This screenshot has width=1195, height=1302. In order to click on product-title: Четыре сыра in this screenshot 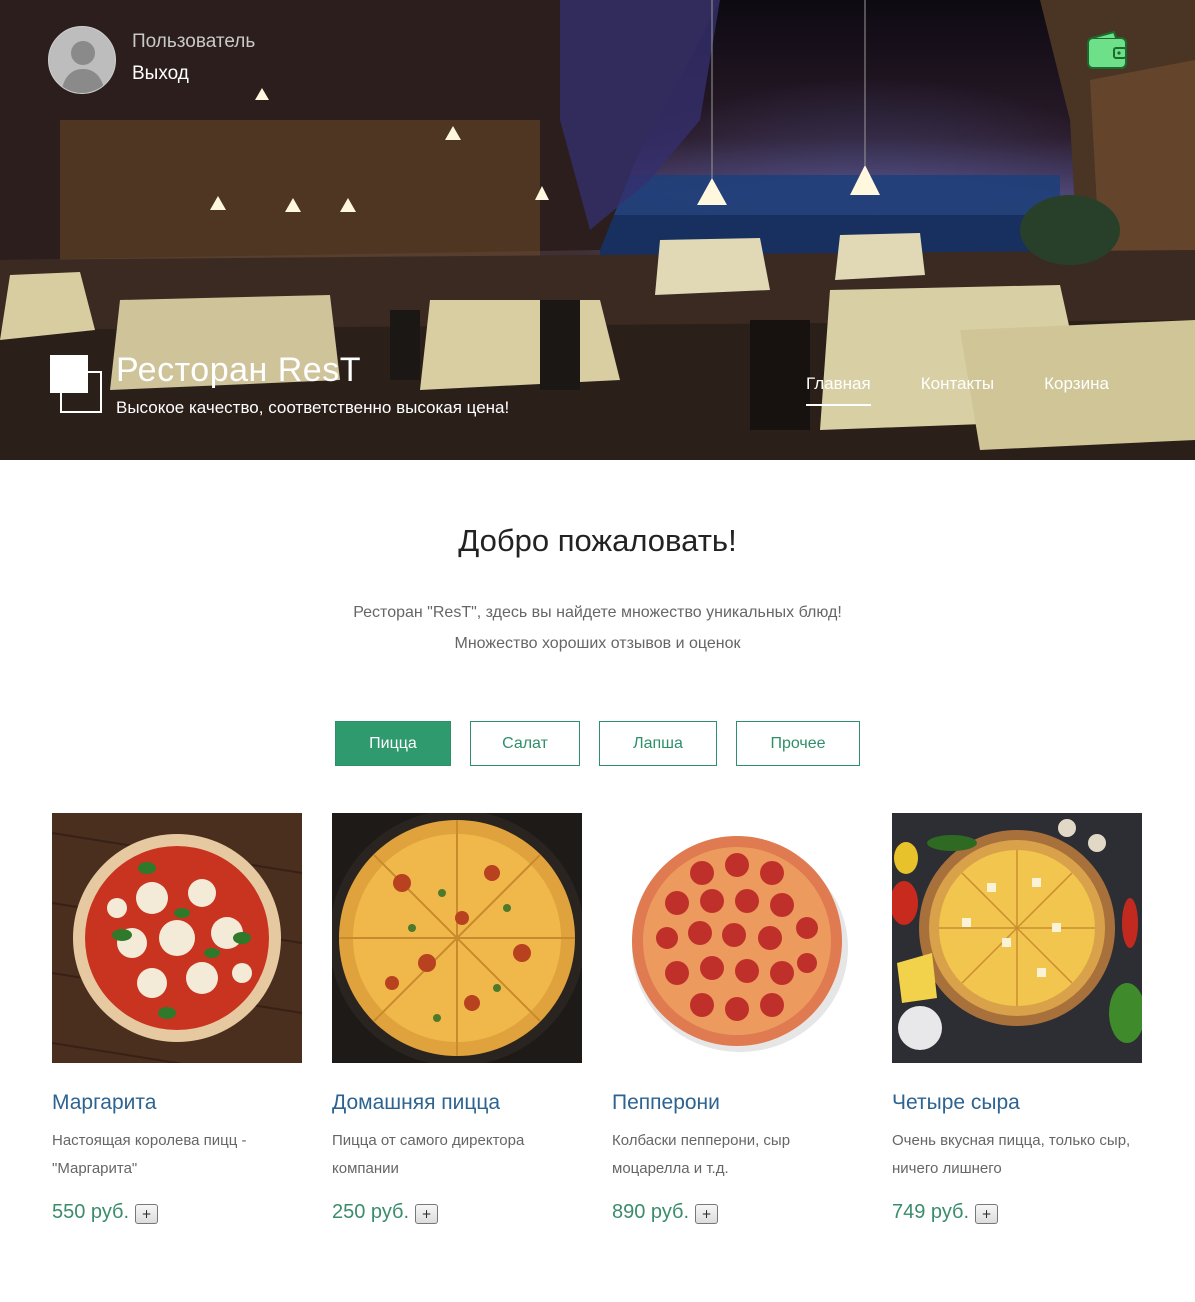, I will do `click(1017, 1103)`.